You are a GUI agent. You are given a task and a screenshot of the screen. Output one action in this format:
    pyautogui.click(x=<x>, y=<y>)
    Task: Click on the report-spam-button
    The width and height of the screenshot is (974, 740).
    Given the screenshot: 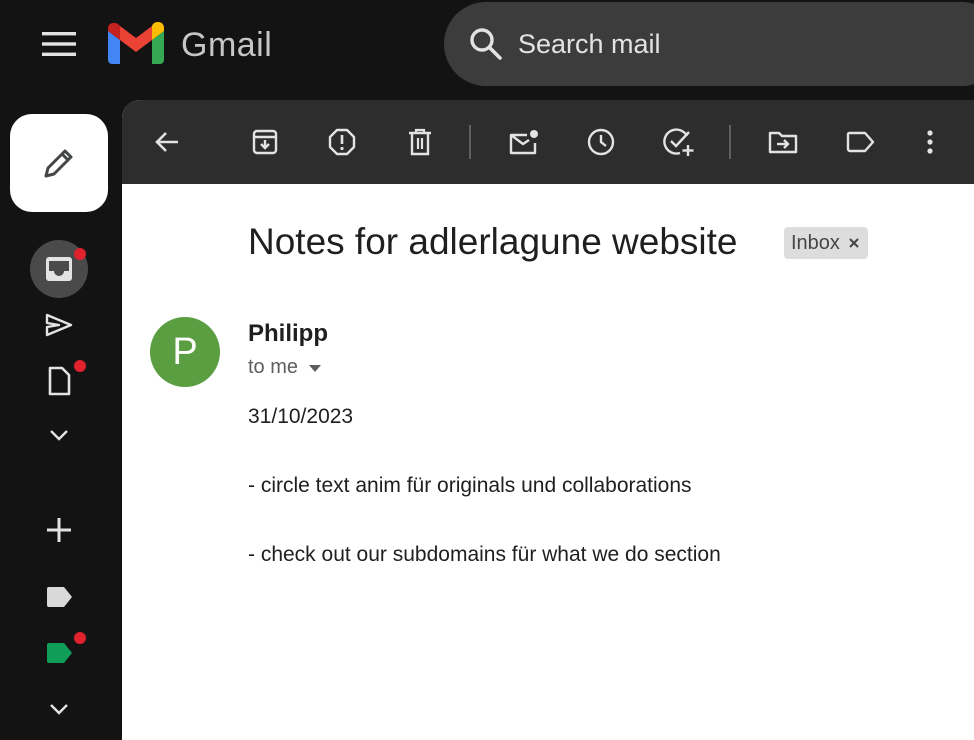 What is the action you would take?
    pyautogui.click(x=342, y=142)
    